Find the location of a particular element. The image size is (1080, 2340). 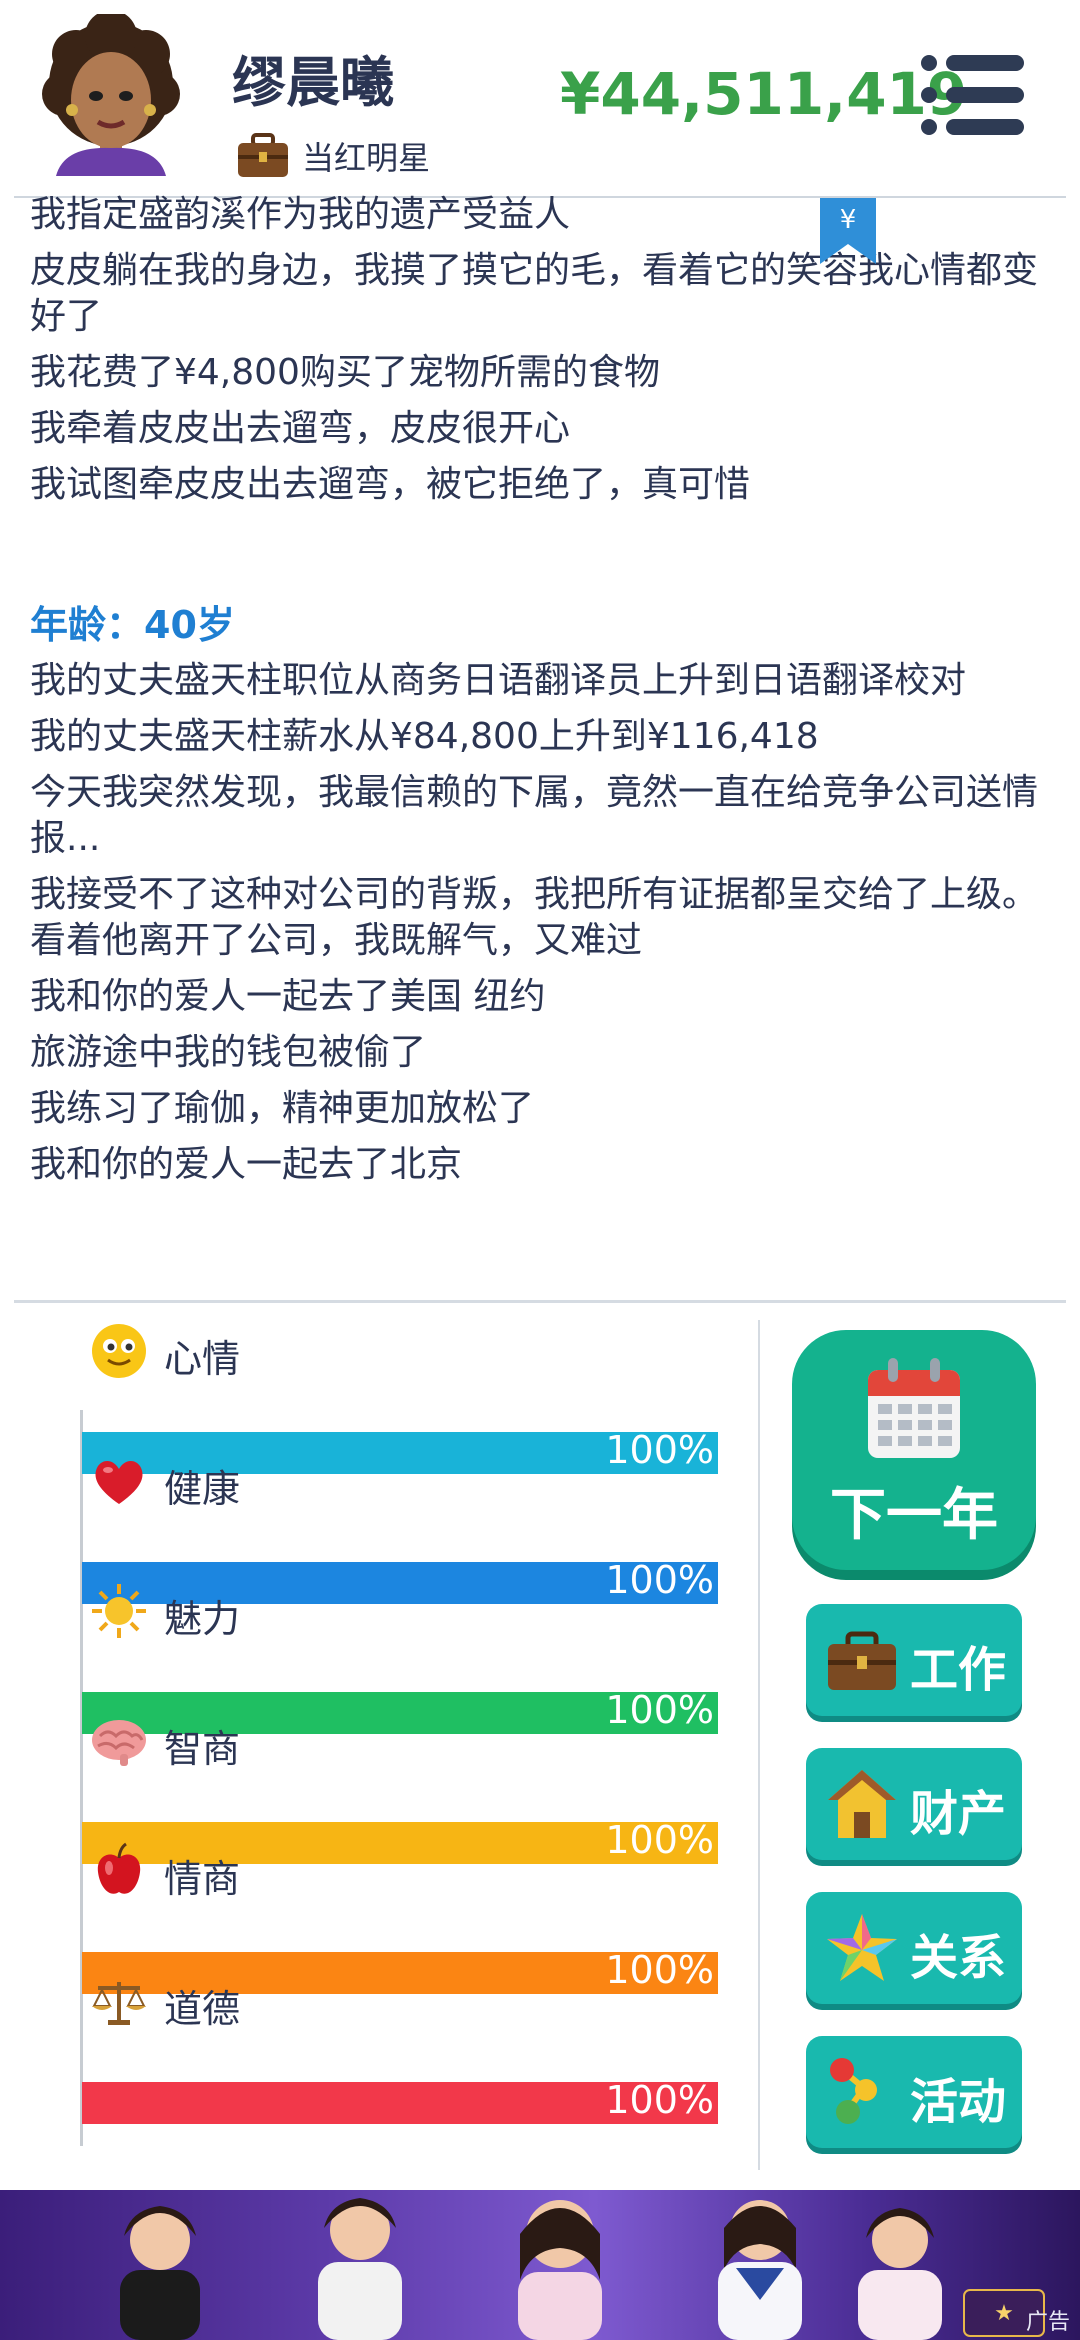

stat-health: 健康 100% is located at coordinates (400, 1528).